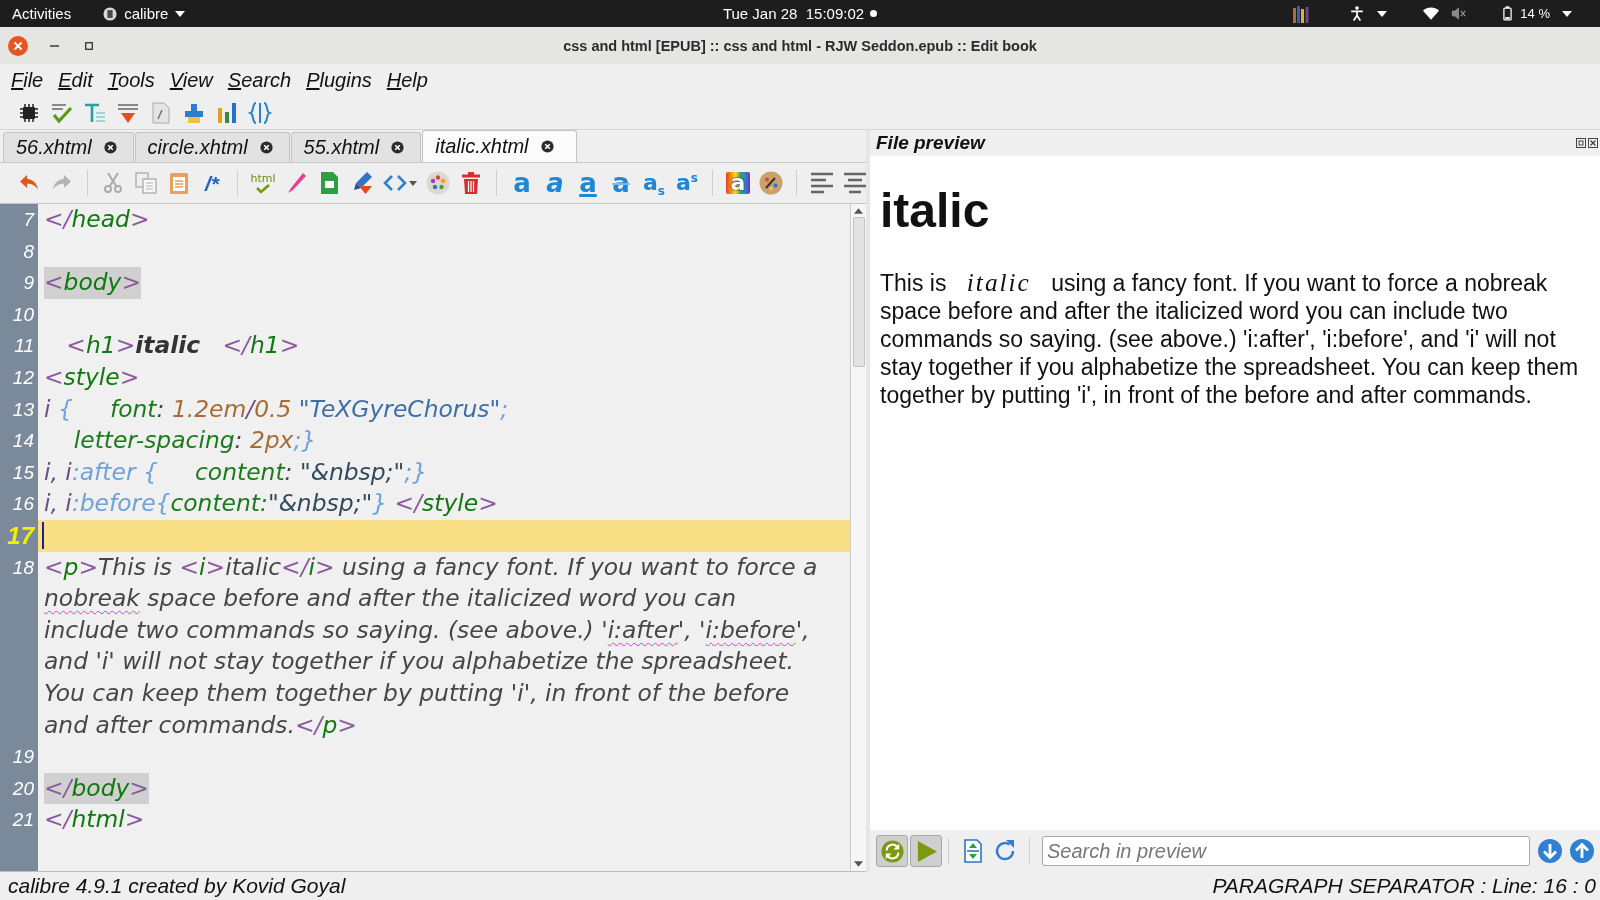  Describe the element at coordinates (131, 80) in the screenshot. I see `menu-item: Tools` at that location.